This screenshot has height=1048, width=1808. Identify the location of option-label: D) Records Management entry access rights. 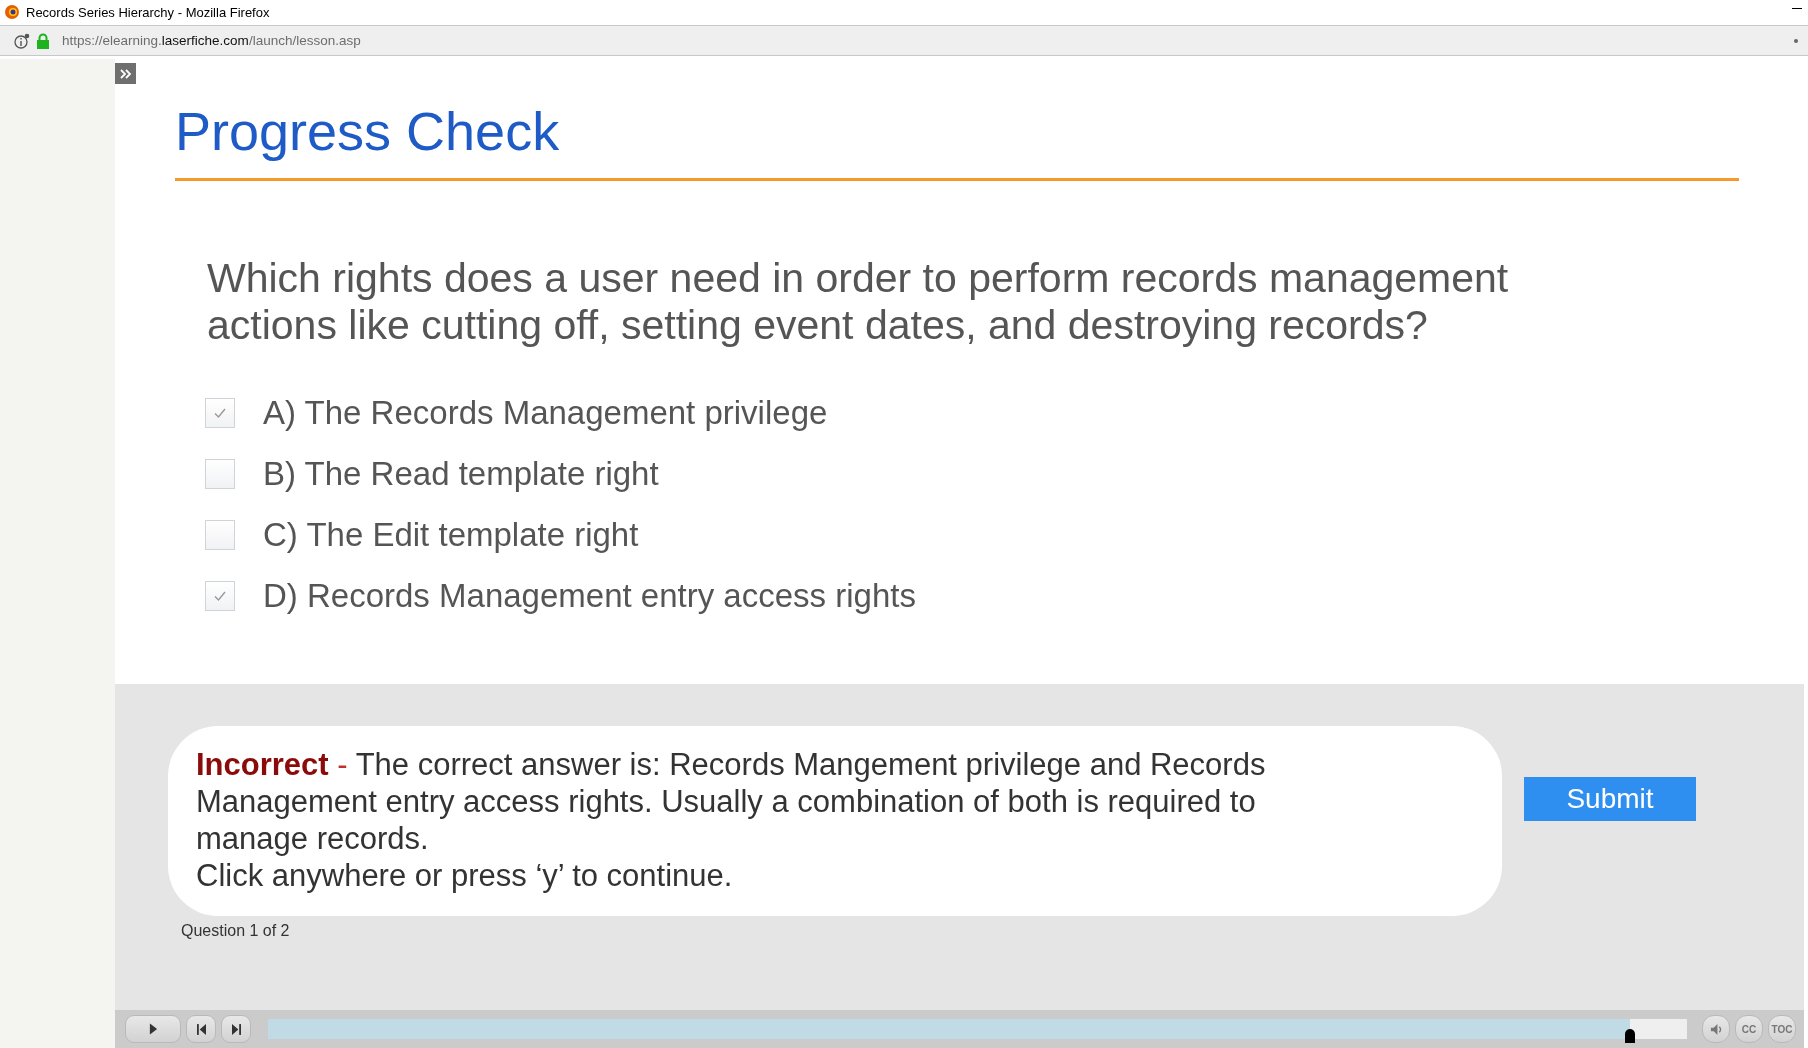
(589, 595).